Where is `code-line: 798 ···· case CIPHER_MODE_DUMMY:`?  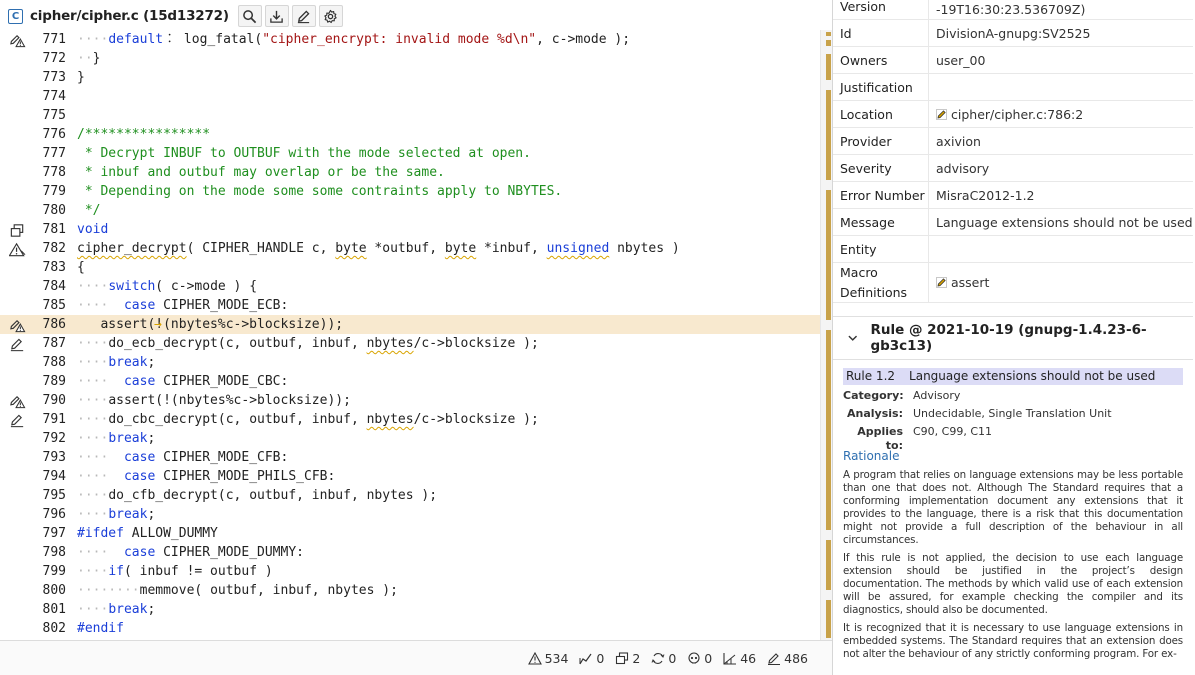 code-line: 798 ···· case CIPHER_MODE_DUMMY: is located at coordinates (410, 552).